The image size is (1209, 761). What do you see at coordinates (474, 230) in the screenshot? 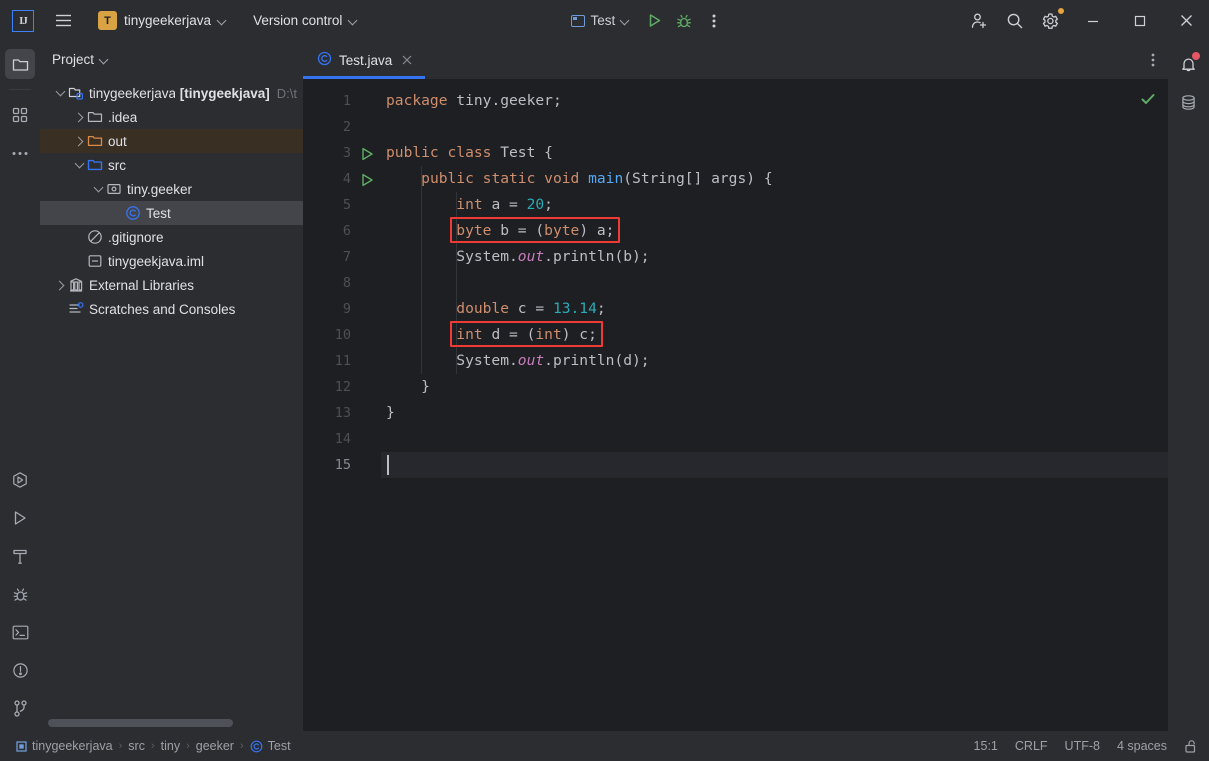
I see `code-token: byte` at bounding box center [474, 230].